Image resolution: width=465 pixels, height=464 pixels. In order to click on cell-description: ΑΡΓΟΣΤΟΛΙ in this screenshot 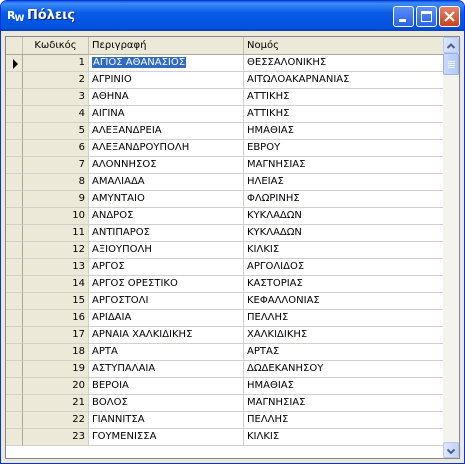, I will do `click(166, 301)`.